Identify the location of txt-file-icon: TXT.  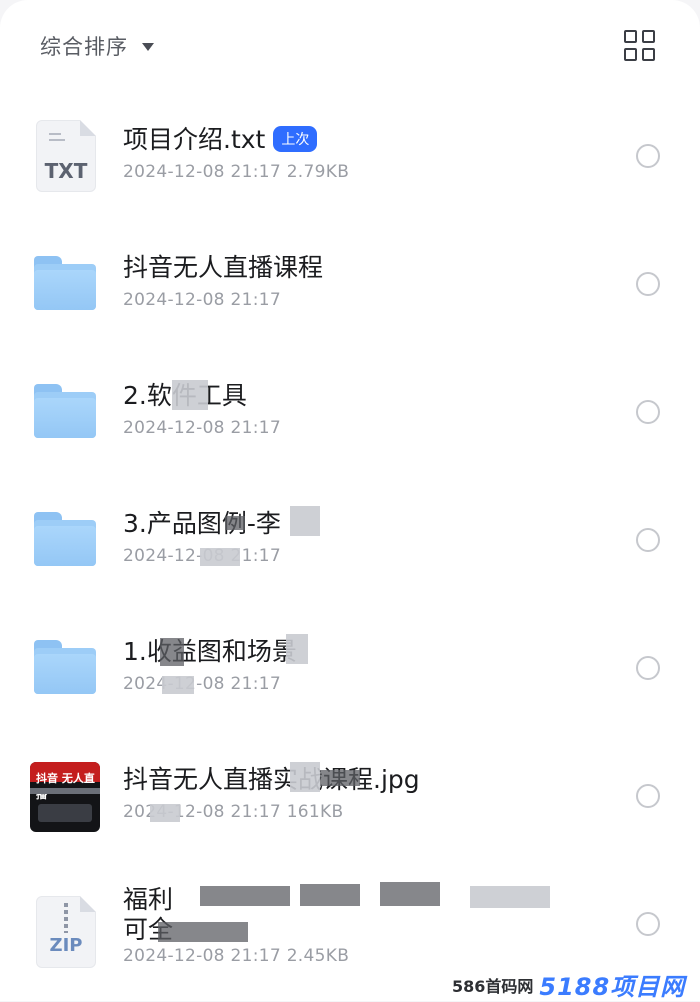
(66, 156).